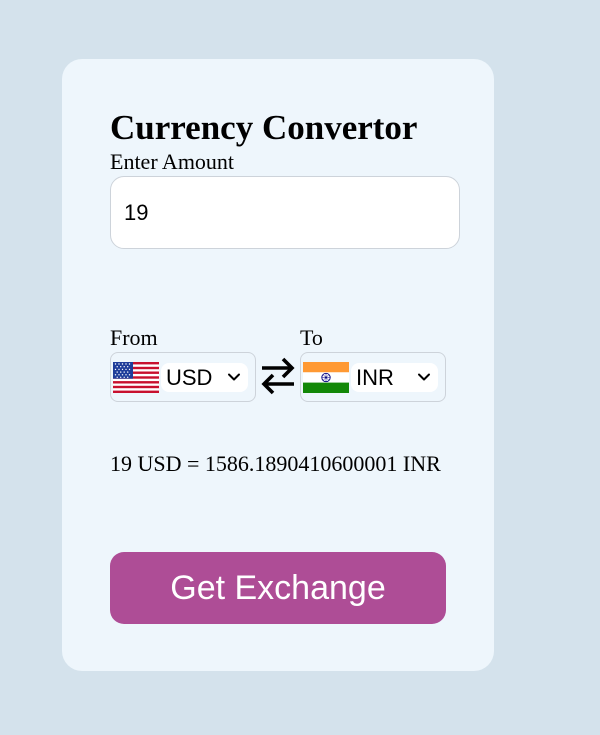 The width and height of the screenshot is (600, 735). I want to click on to-label: To, so click(311, 337).